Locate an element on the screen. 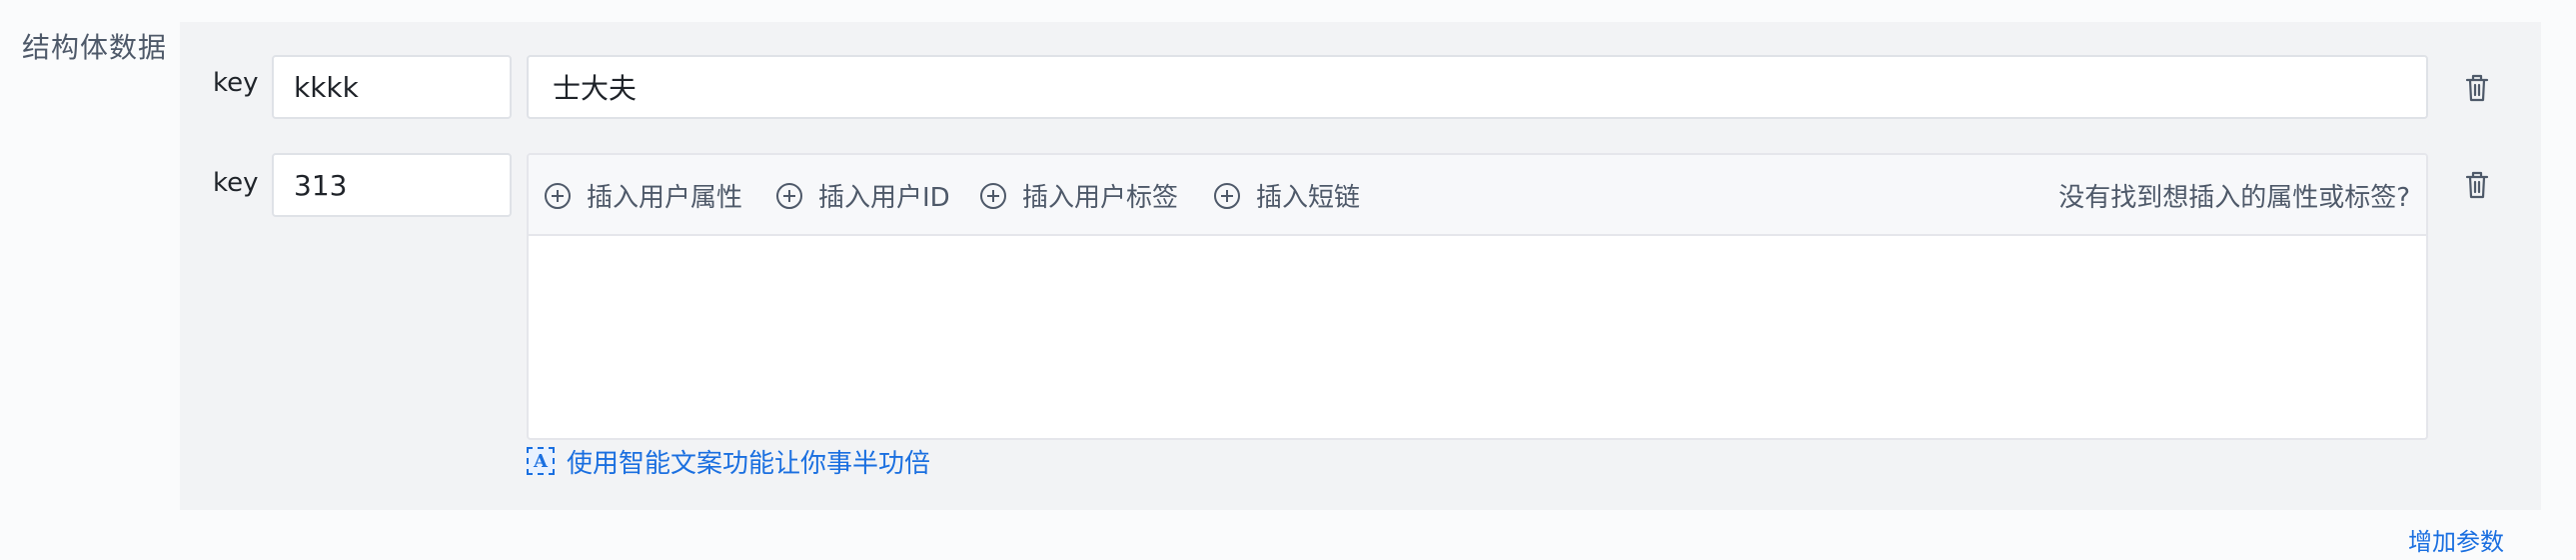 Image resolution: width=2576 pixels, height=560 pixels. insert-user-id-button: 插入用户ID is located at coordinates (863, 195).